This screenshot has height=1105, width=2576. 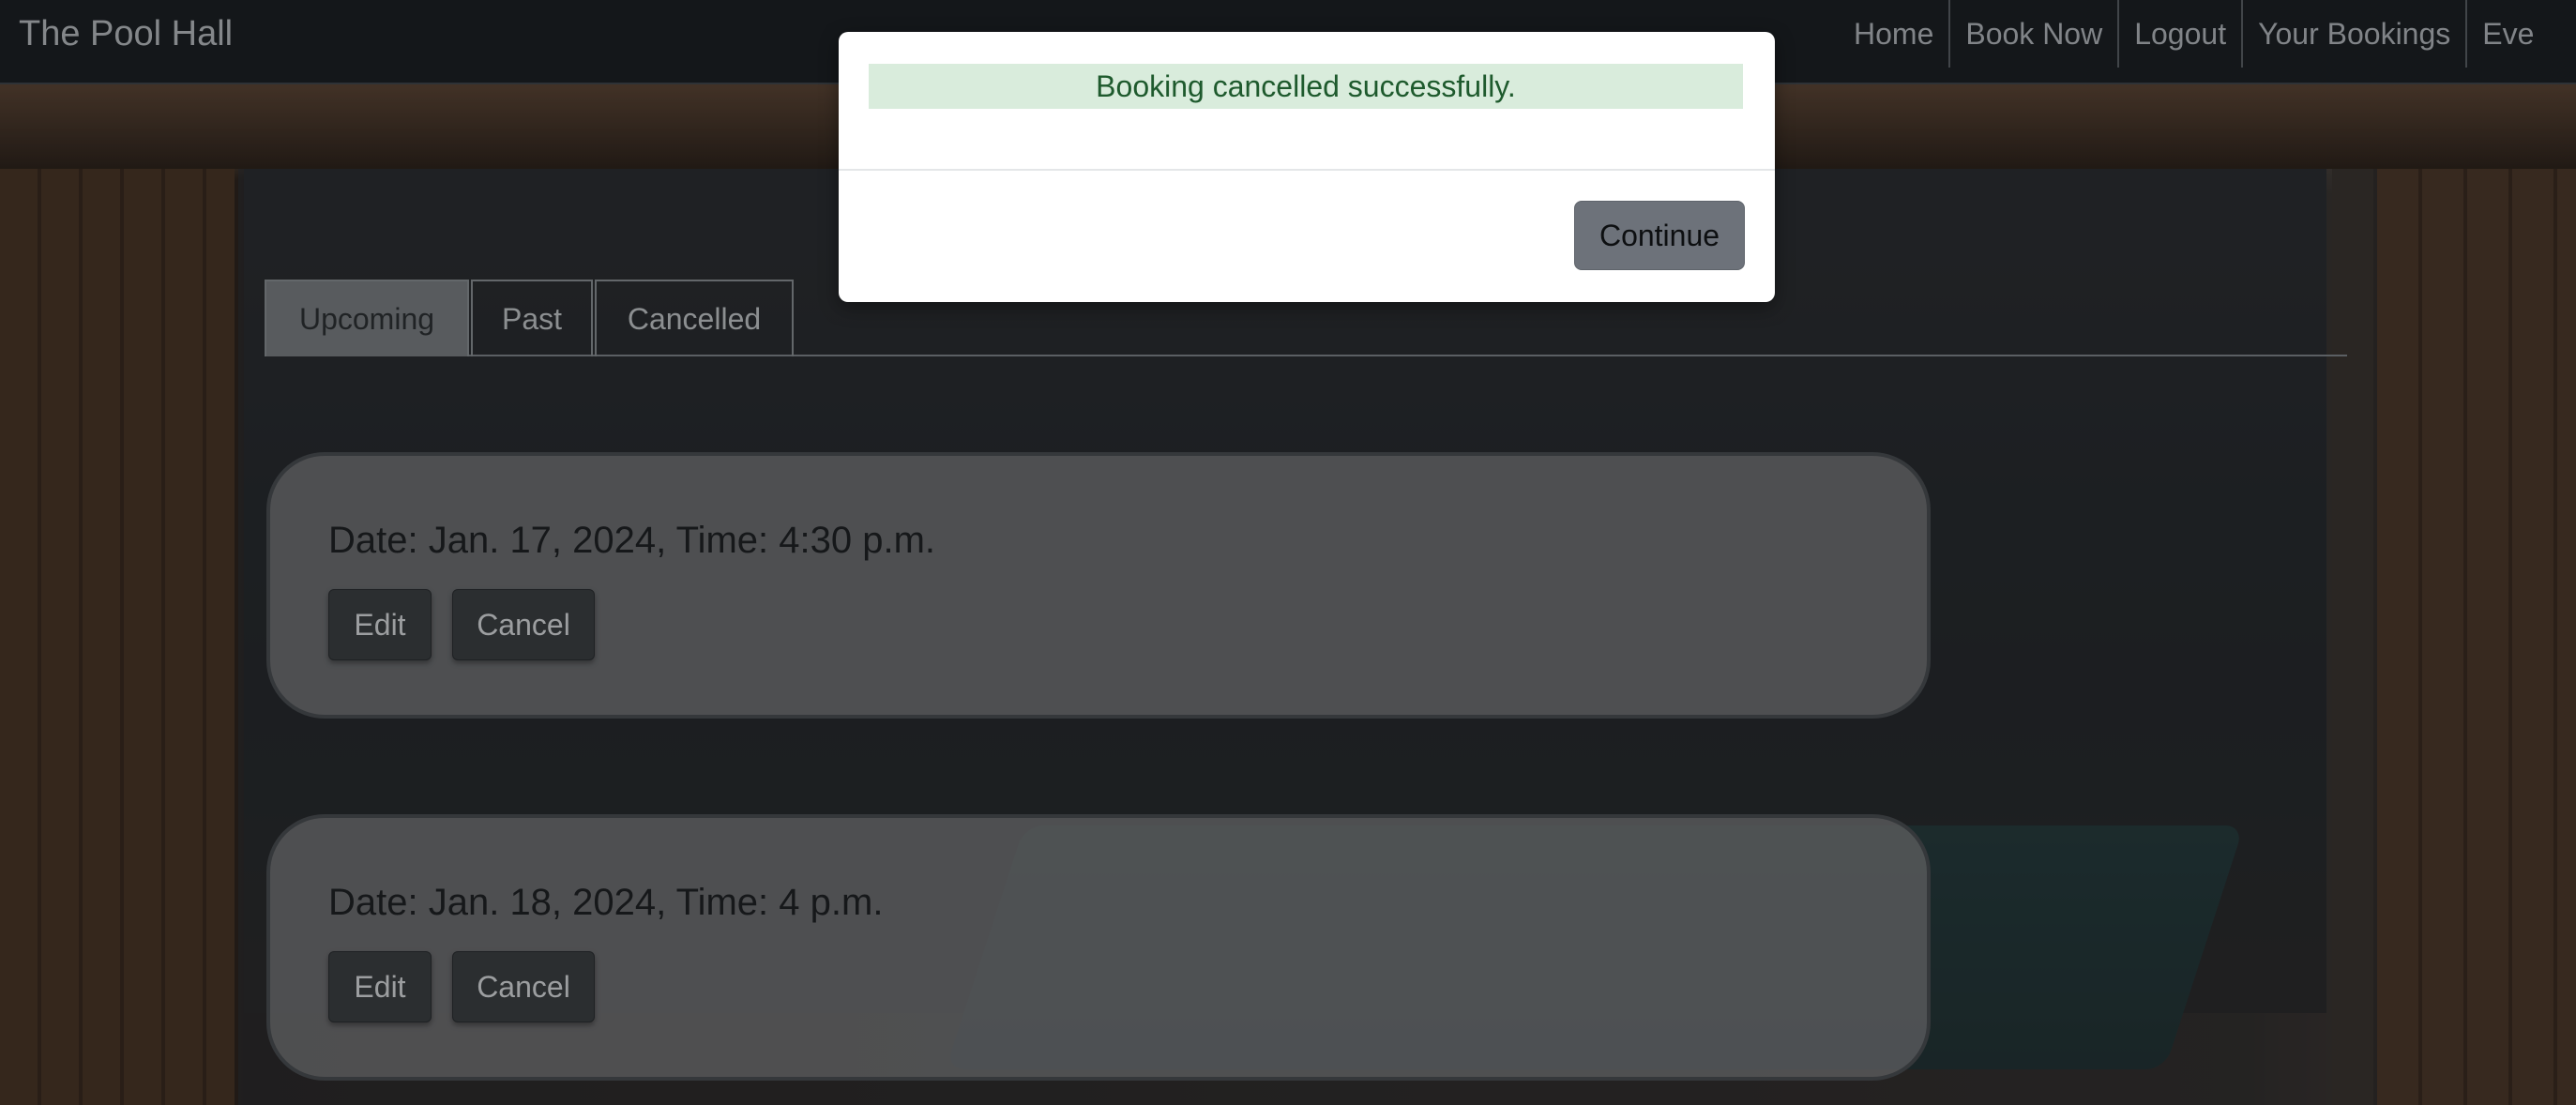 What do you see at coordinates (1307, 170) in the screenshot?
I see `modal-divider` at bounding box center [1307, 170].